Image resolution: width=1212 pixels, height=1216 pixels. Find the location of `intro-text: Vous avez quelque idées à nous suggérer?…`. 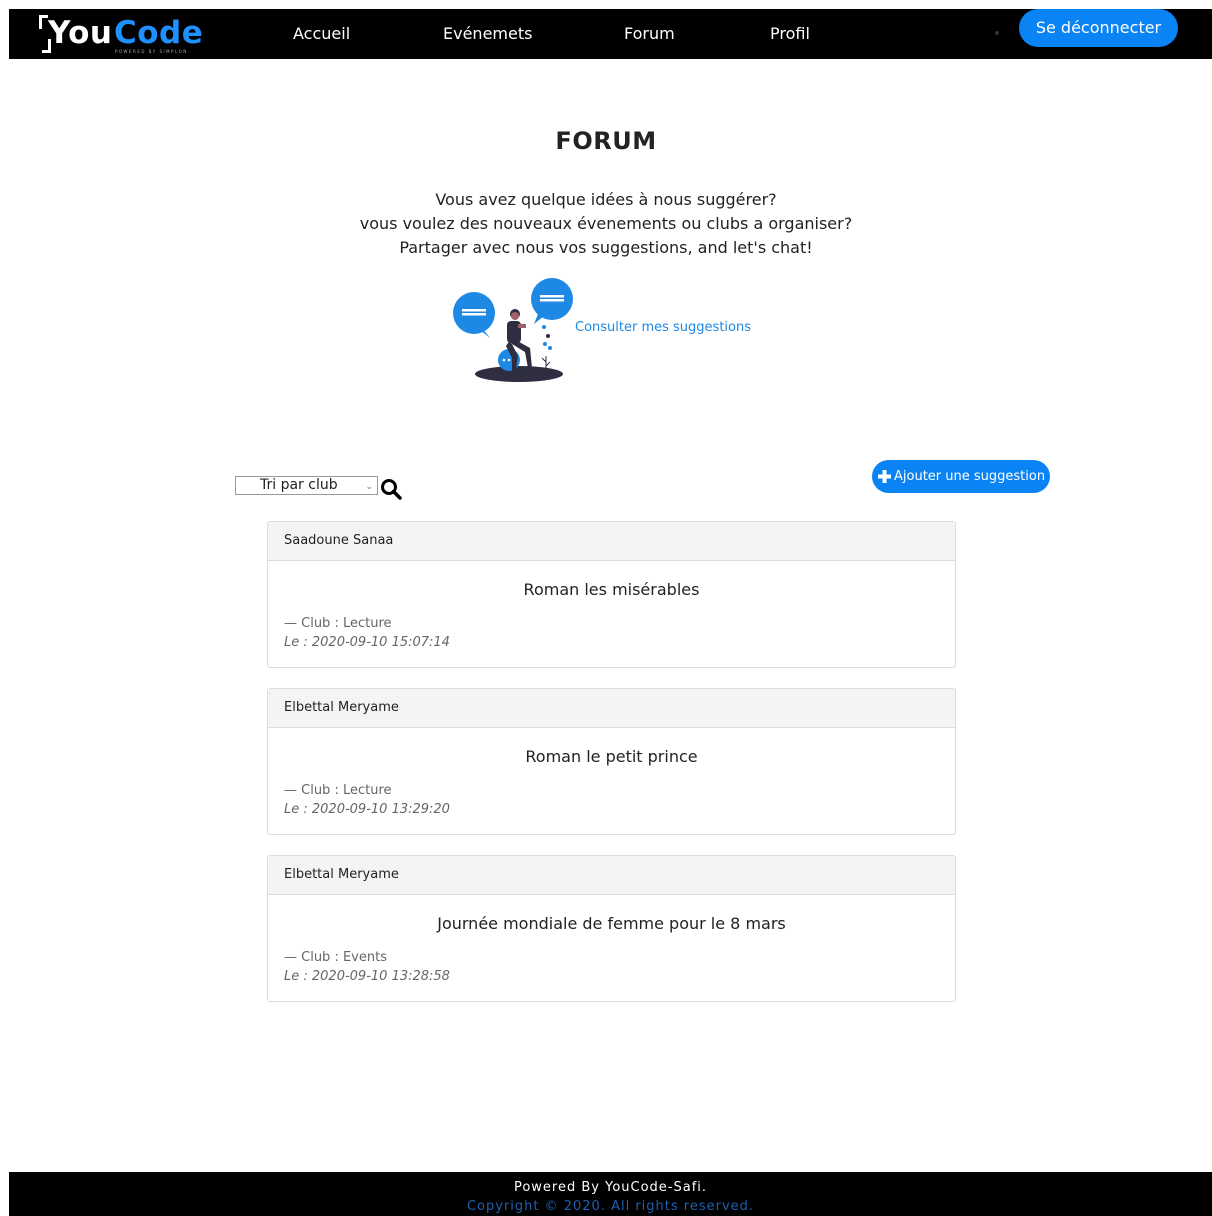

intro-text: Vous avez quelque idées à nous suggérer?… is located at coordinates (606, 224).